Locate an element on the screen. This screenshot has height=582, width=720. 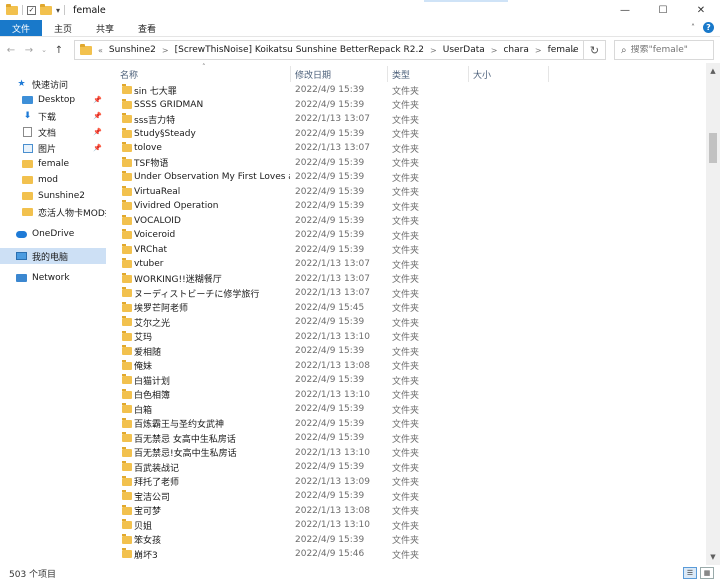
table-row: WORKING!!迷糊餐厅 2022/1/13 13:07 文件夹 is located at coordinates (406, 279).